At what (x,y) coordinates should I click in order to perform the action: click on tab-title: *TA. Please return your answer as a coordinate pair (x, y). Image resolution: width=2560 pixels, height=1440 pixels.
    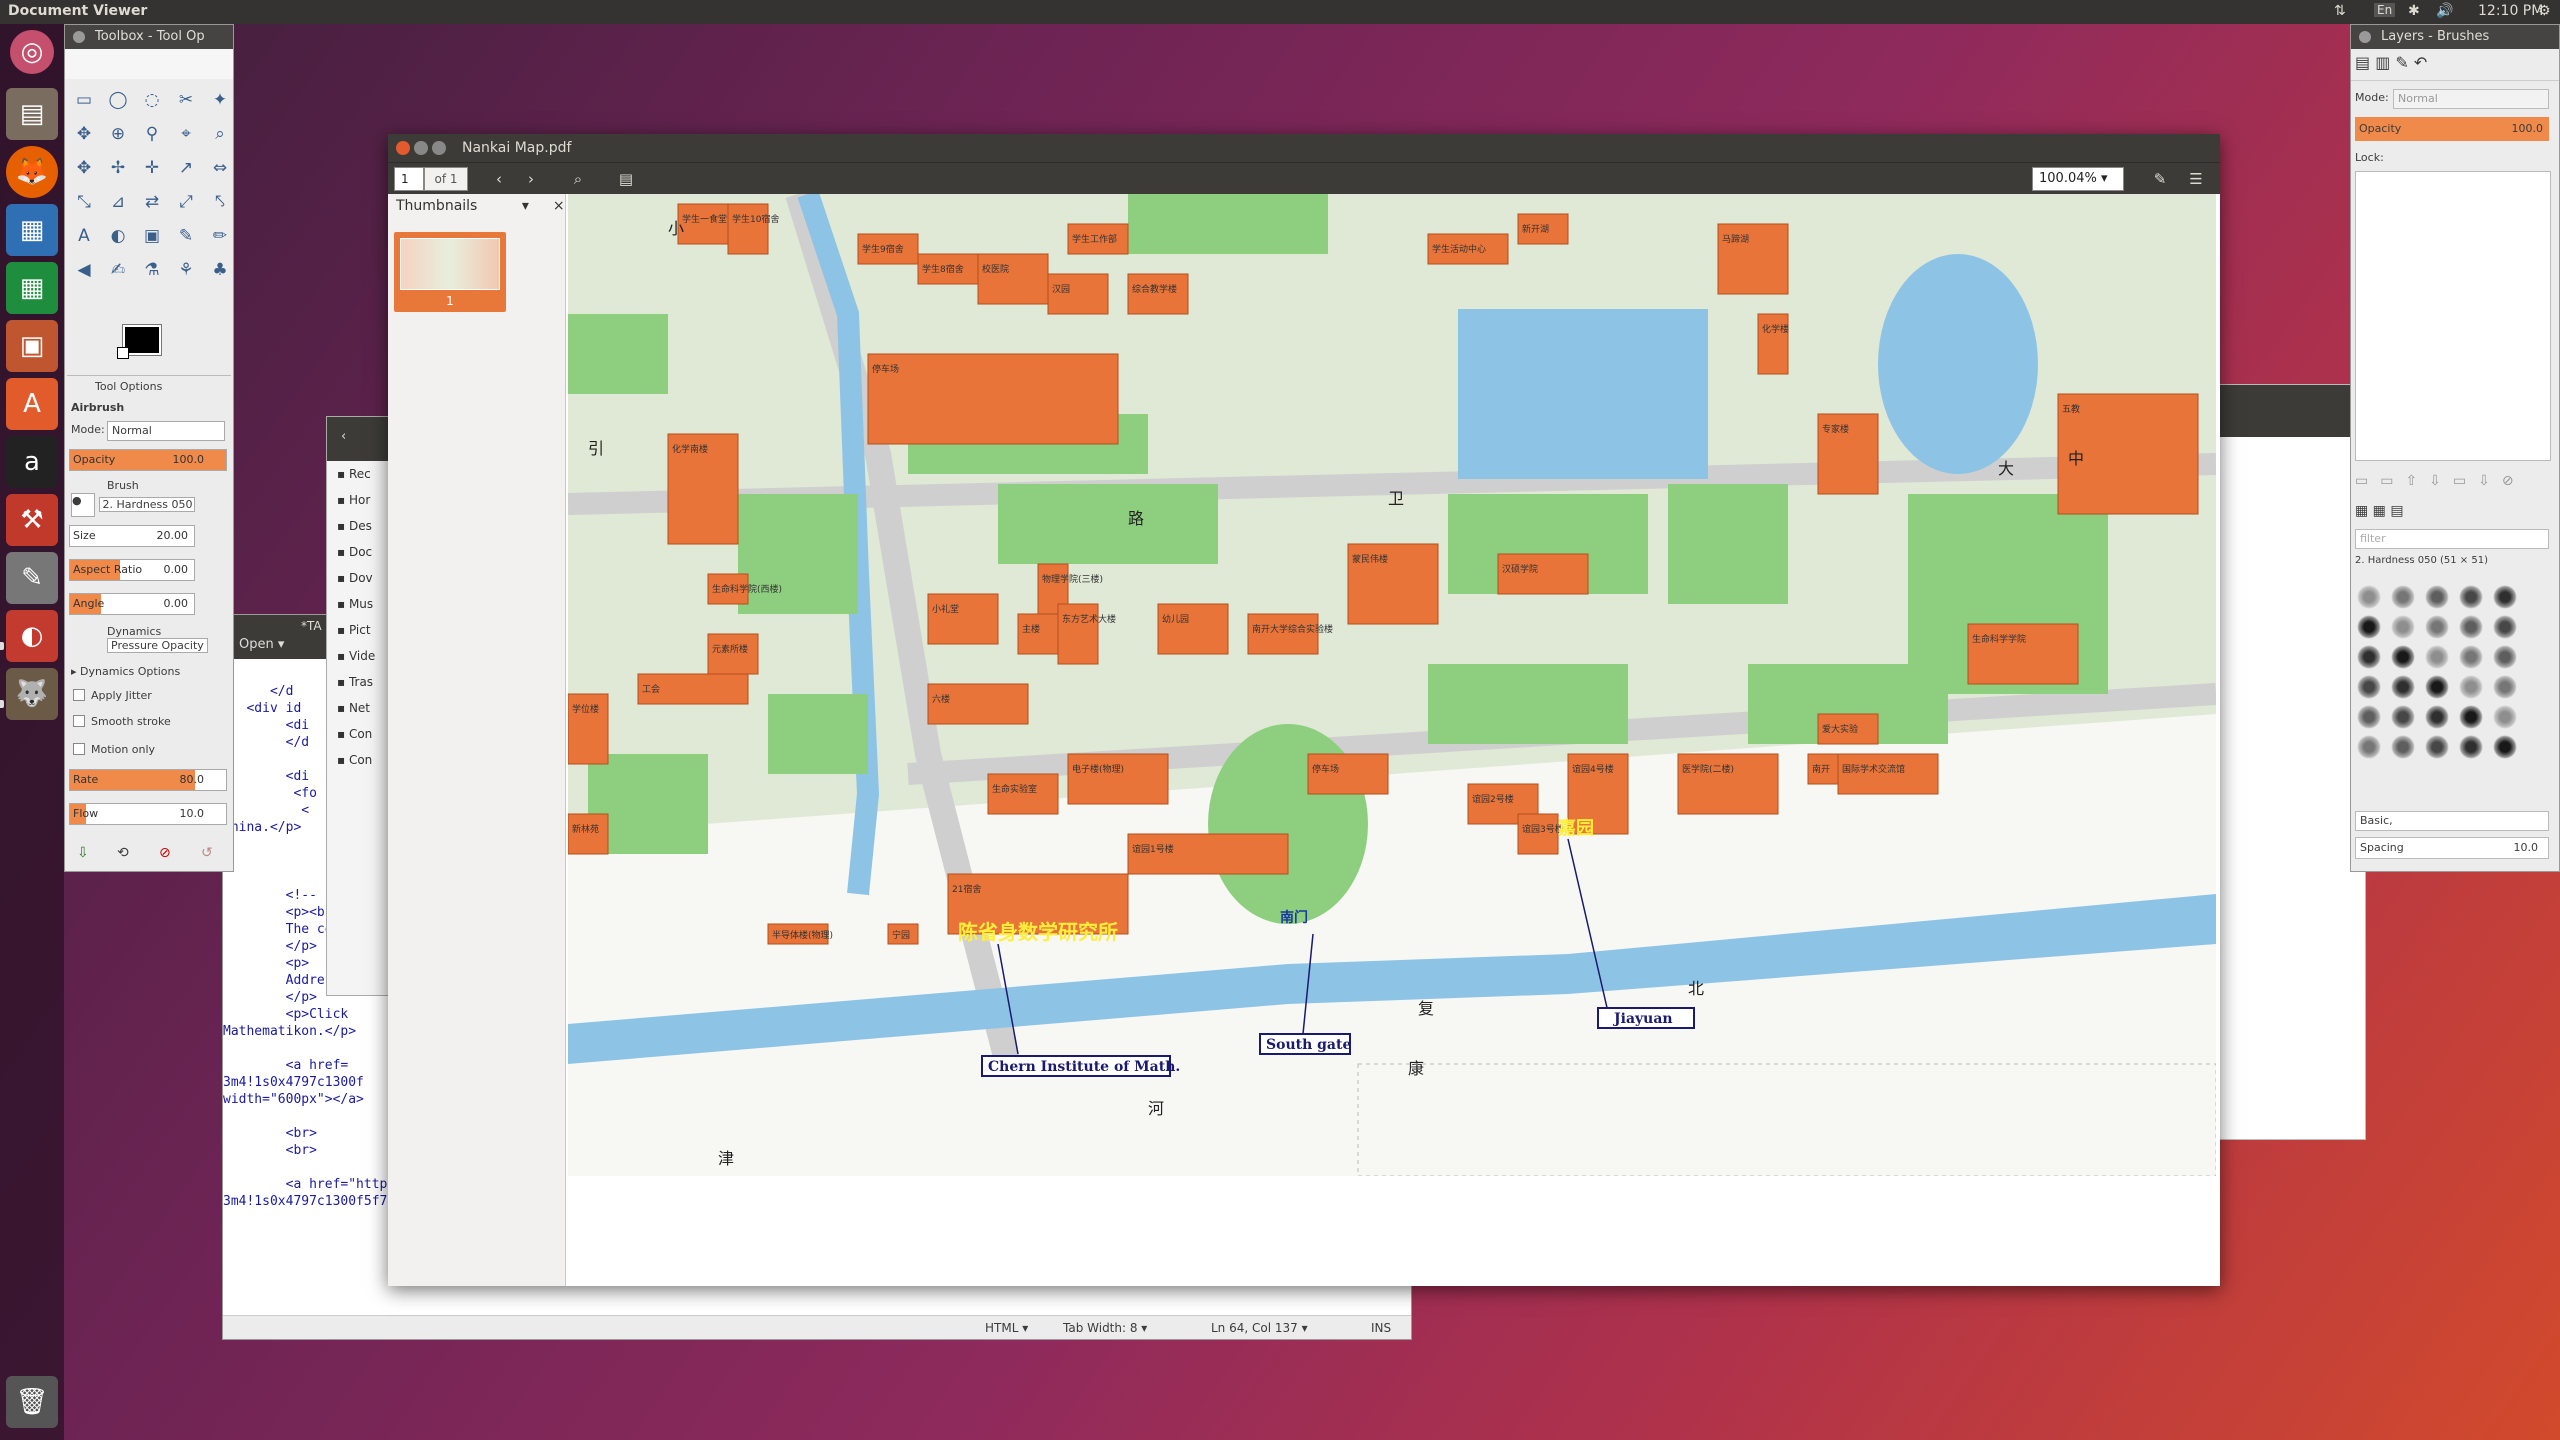
    Looking at the image, I should click on (311, 626).